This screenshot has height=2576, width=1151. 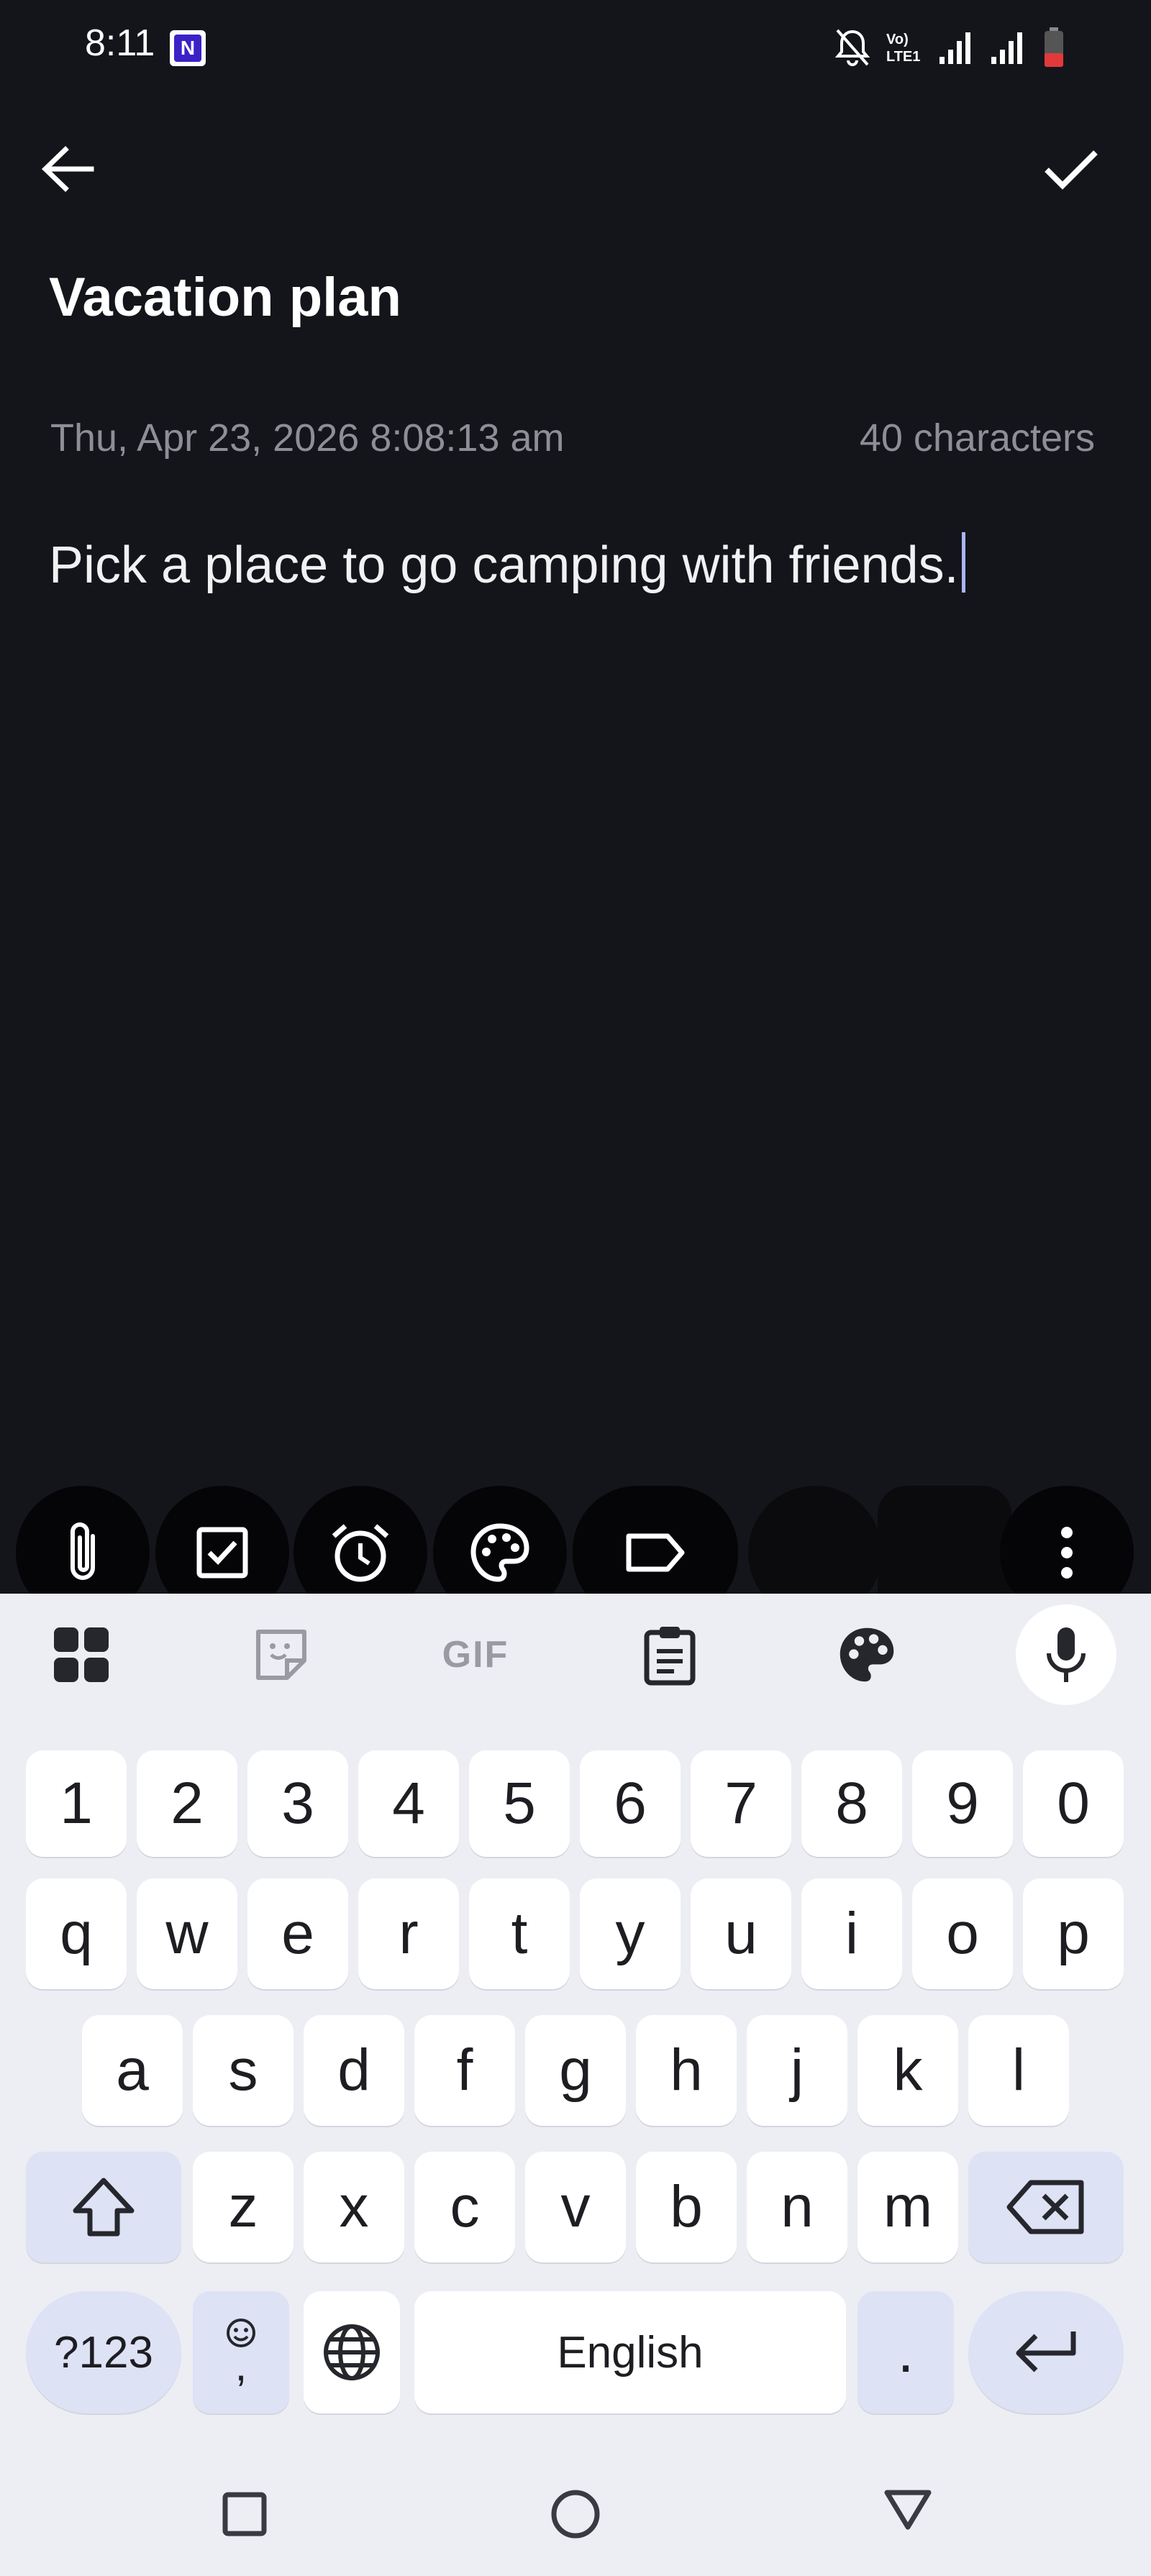 I want to click on recents-button, so click(x=244, y=2514).